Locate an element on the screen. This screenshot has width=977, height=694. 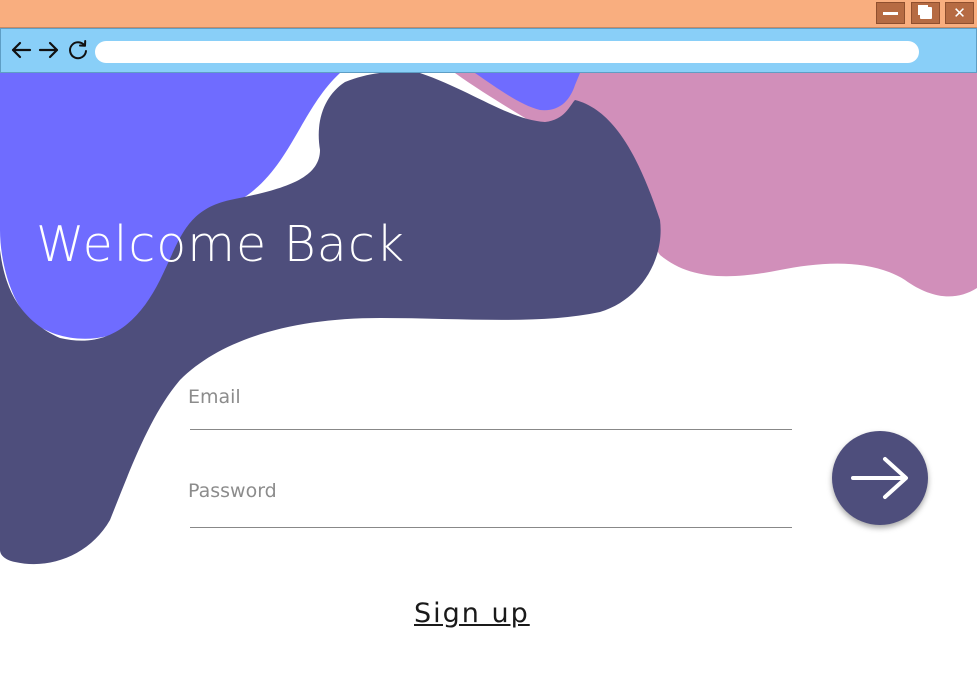
minimize-icon is located at coordinates (890, 13).